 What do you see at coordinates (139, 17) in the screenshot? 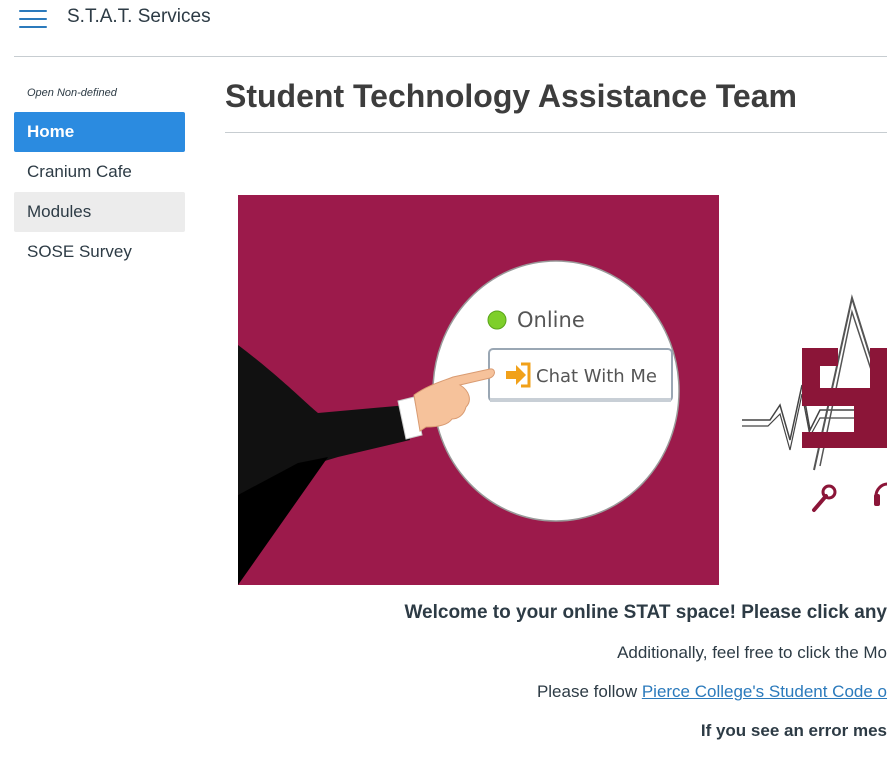
I see `breadcrumb-course-title: S.T.A.T. Services` at bounding box center [139, 17].